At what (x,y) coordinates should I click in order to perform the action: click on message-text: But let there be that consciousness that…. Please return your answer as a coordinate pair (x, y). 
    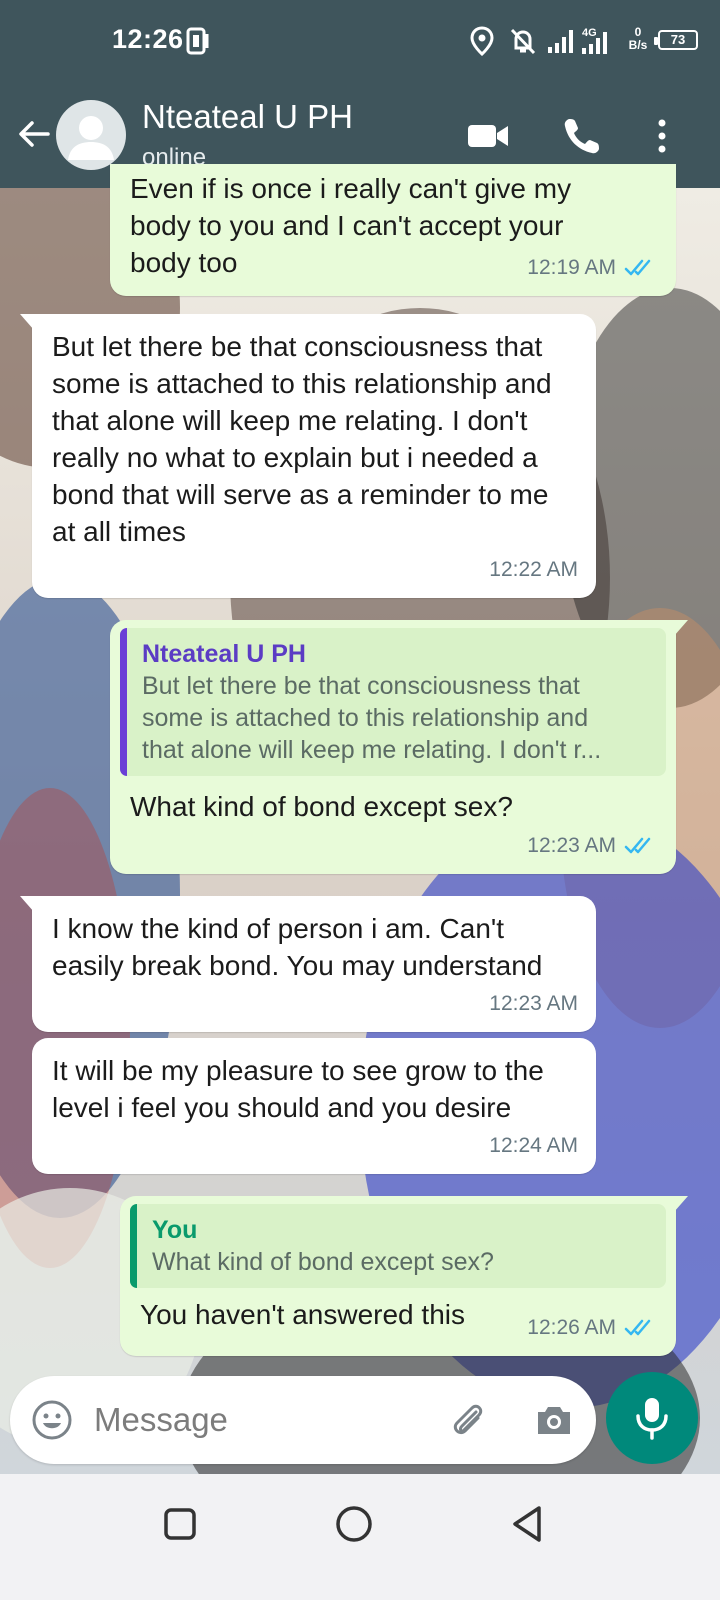
    Looking at the image, I should click on (302, 439).